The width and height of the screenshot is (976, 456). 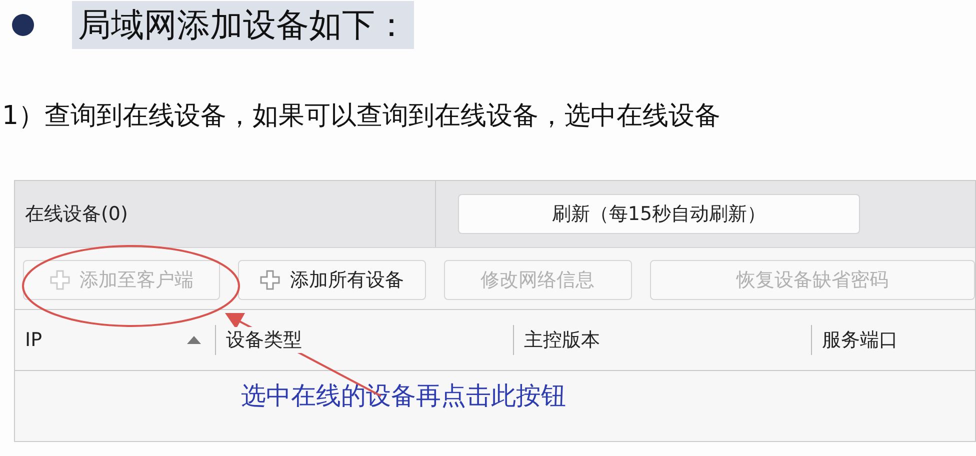 I want to click on toolbar-button: 添加所有设备, so click(x=332, y=280).